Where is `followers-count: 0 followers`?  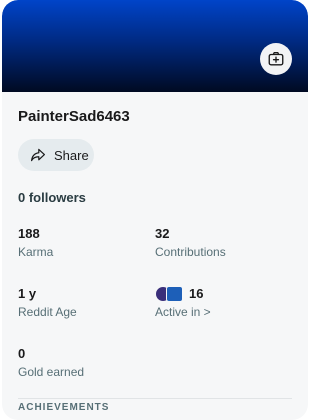
followers-count: 0 followers is located at coordinates (52, 197).